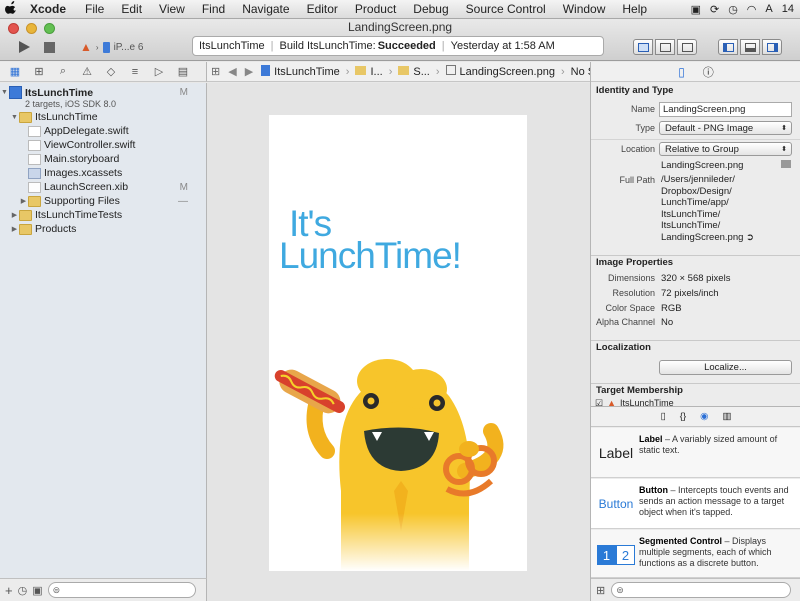  Describe the element at coordinates (9, 590) in the screenshot. I see `add-icon: +` at that location.